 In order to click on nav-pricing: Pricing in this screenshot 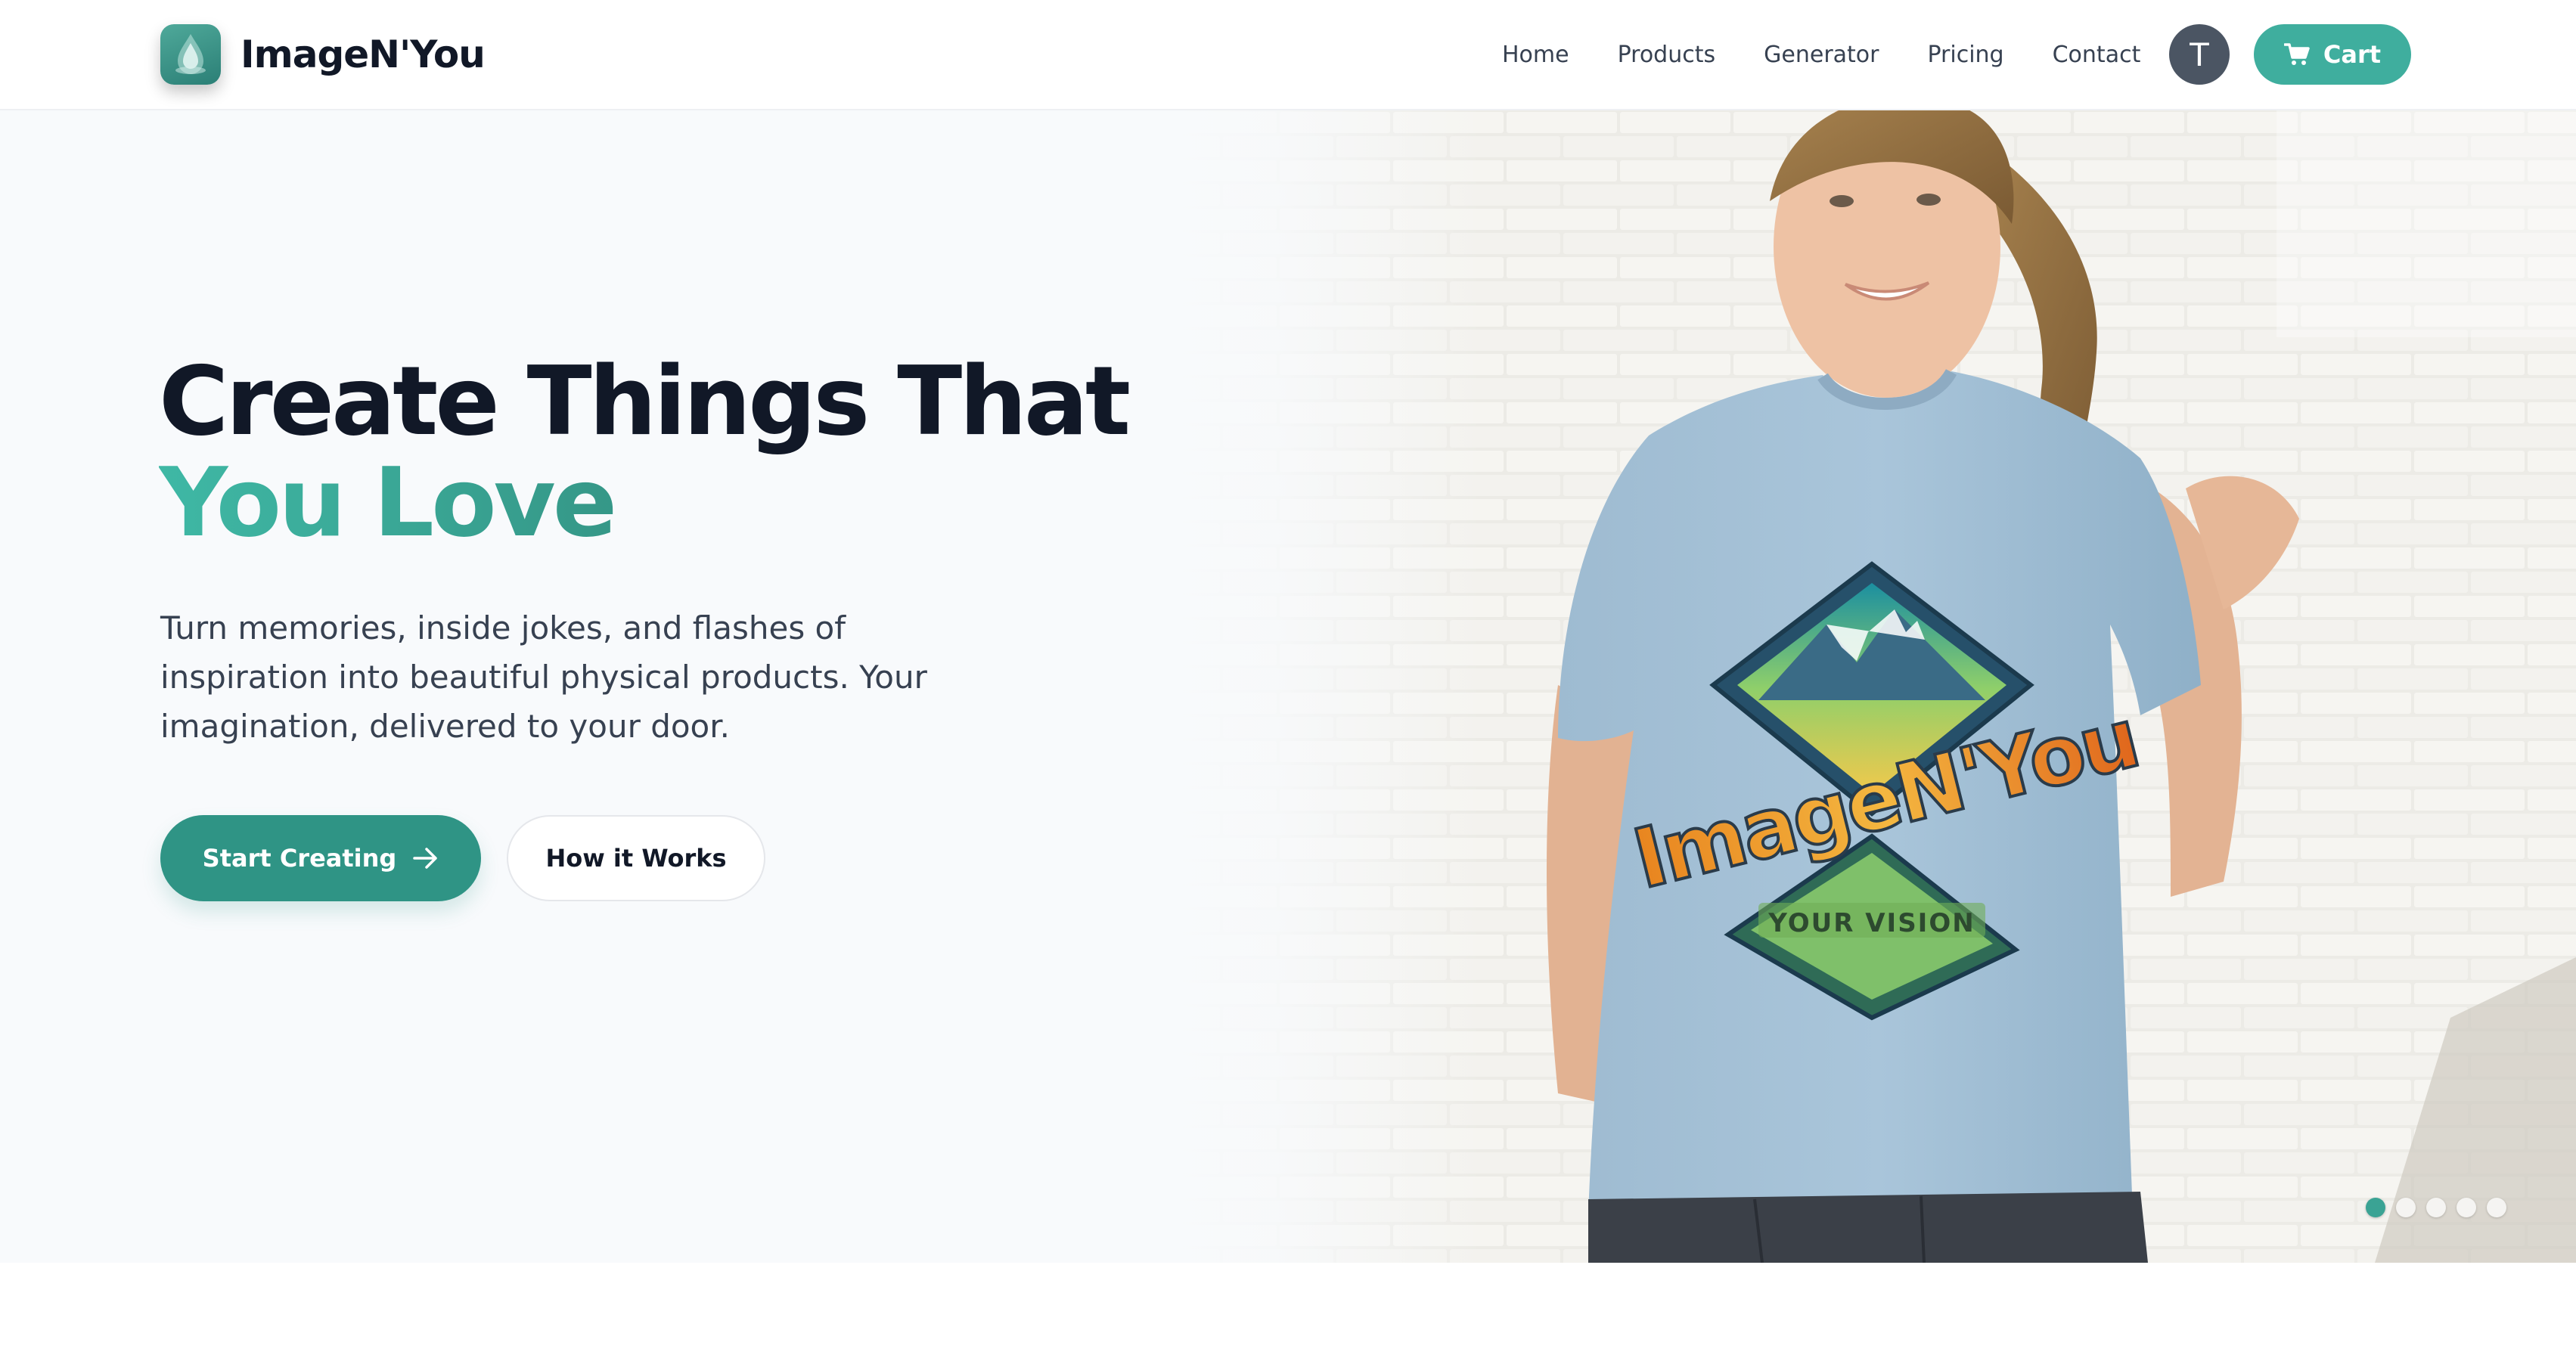, I will do `click(1965, 55)`.